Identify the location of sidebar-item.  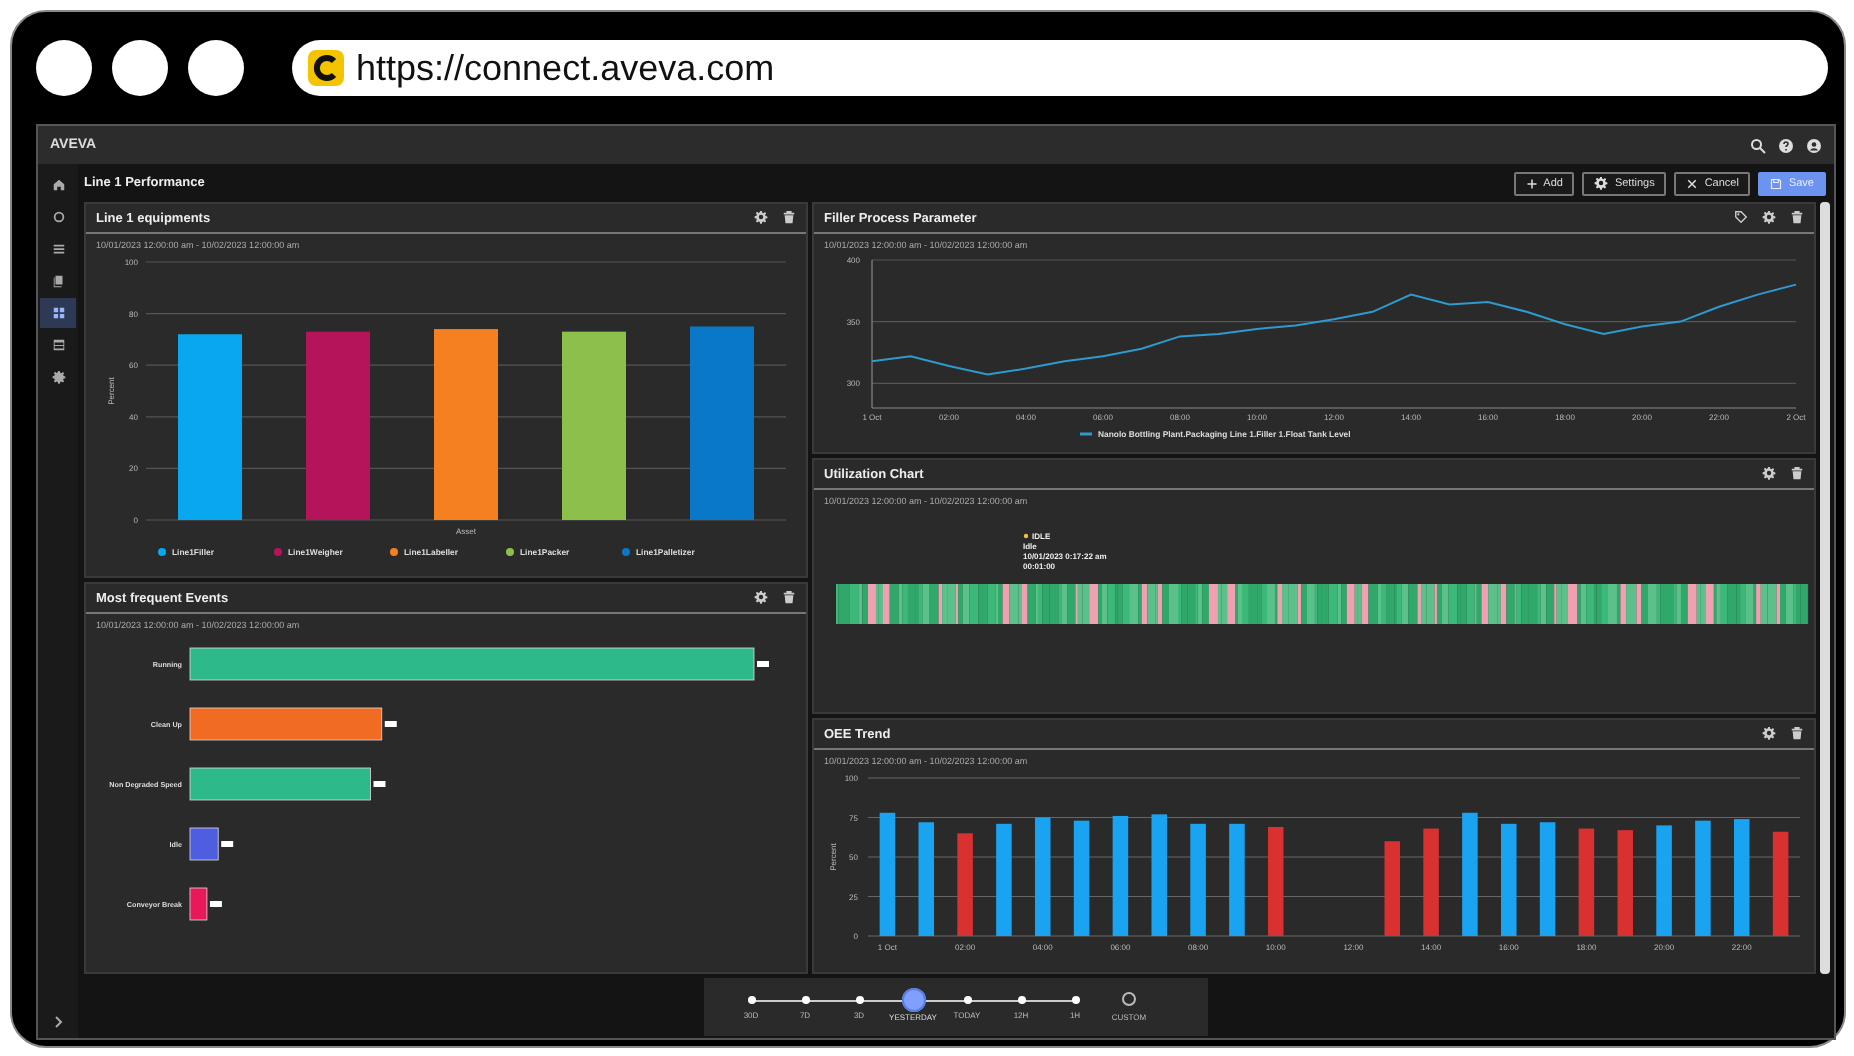
(58, 313).